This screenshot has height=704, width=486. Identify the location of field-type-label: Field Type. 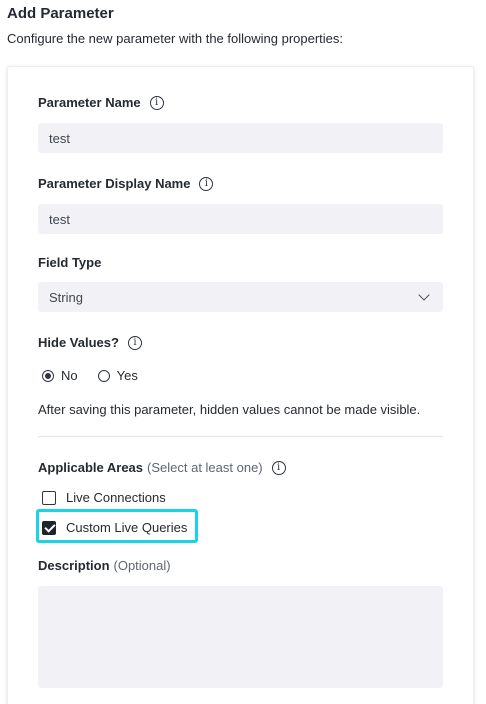
(69, 262).